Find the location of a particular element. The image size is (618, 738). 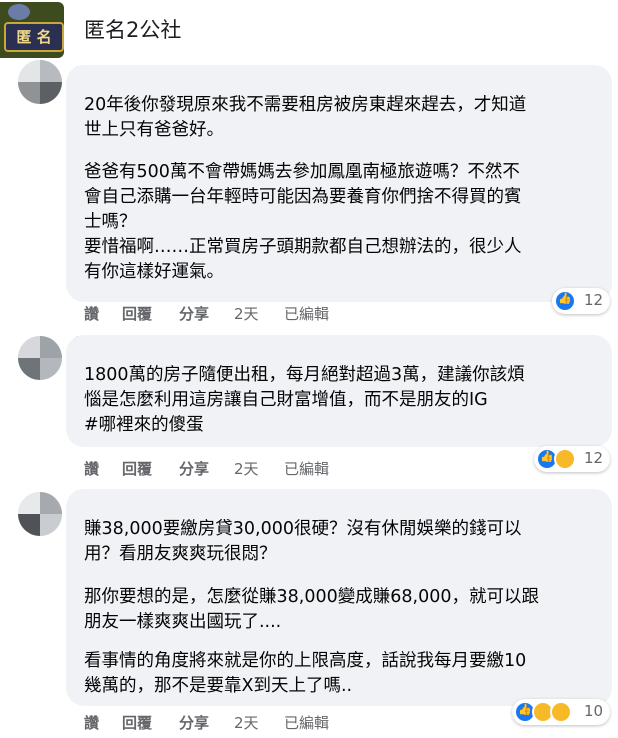

page-title: 匿名2公社 is located at coordinates (132, 29).